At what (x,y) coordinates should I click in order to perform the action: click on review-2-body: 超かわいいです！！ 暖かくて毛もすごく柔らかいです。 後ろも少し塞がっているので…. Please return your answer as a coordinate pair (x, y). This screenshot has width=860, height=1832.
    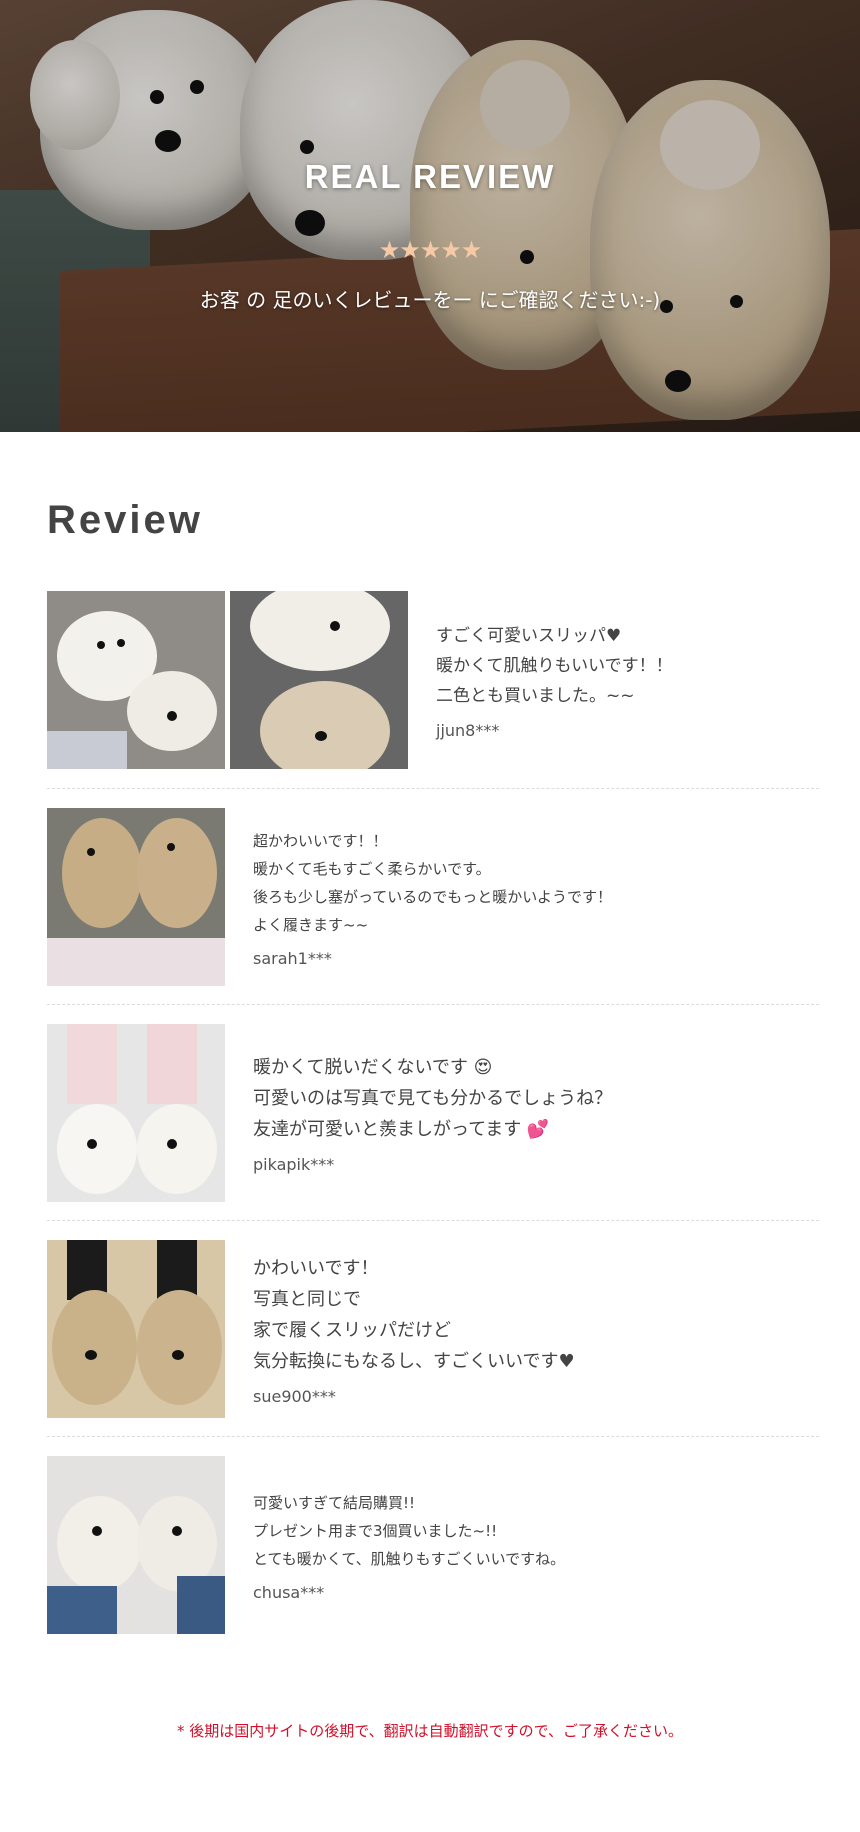
    Looking at the image, I should click on (432, 882).